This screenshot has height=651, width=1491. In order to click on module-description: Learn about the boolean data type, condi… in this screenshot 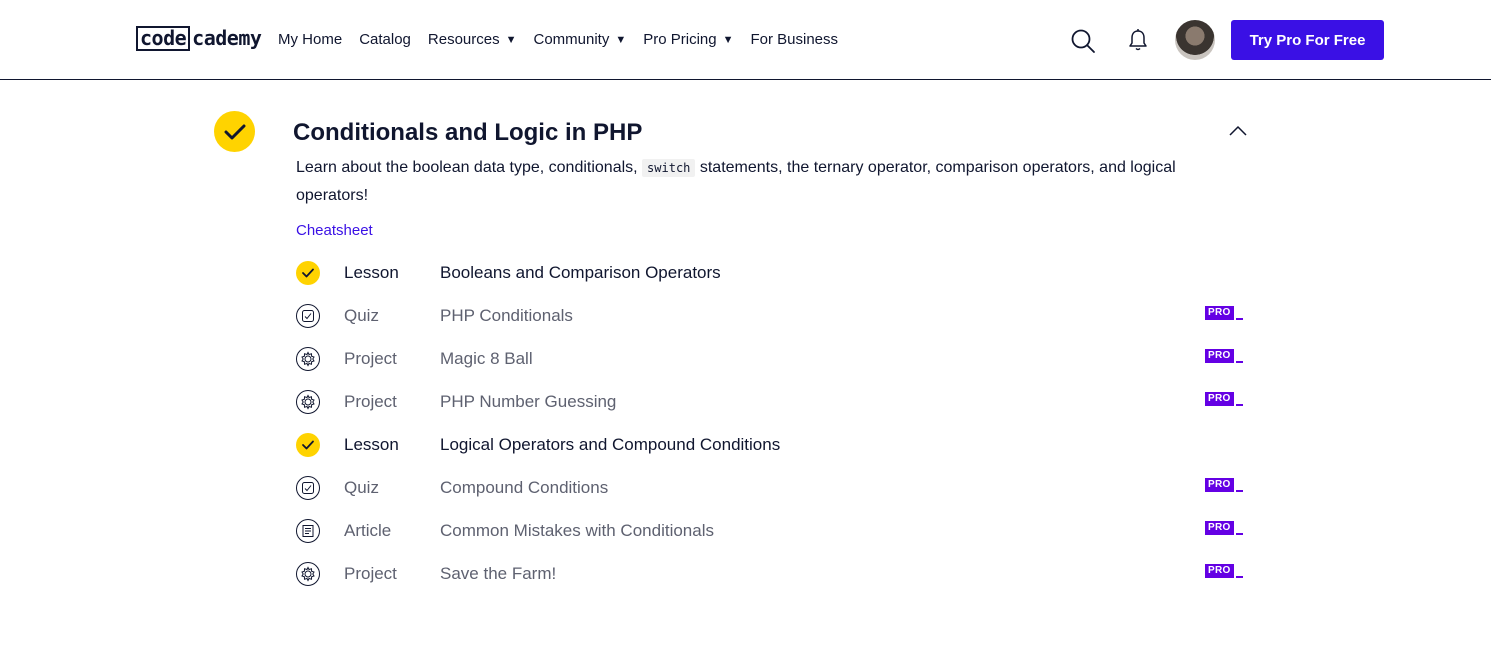, I will do `click(761, 182)`.